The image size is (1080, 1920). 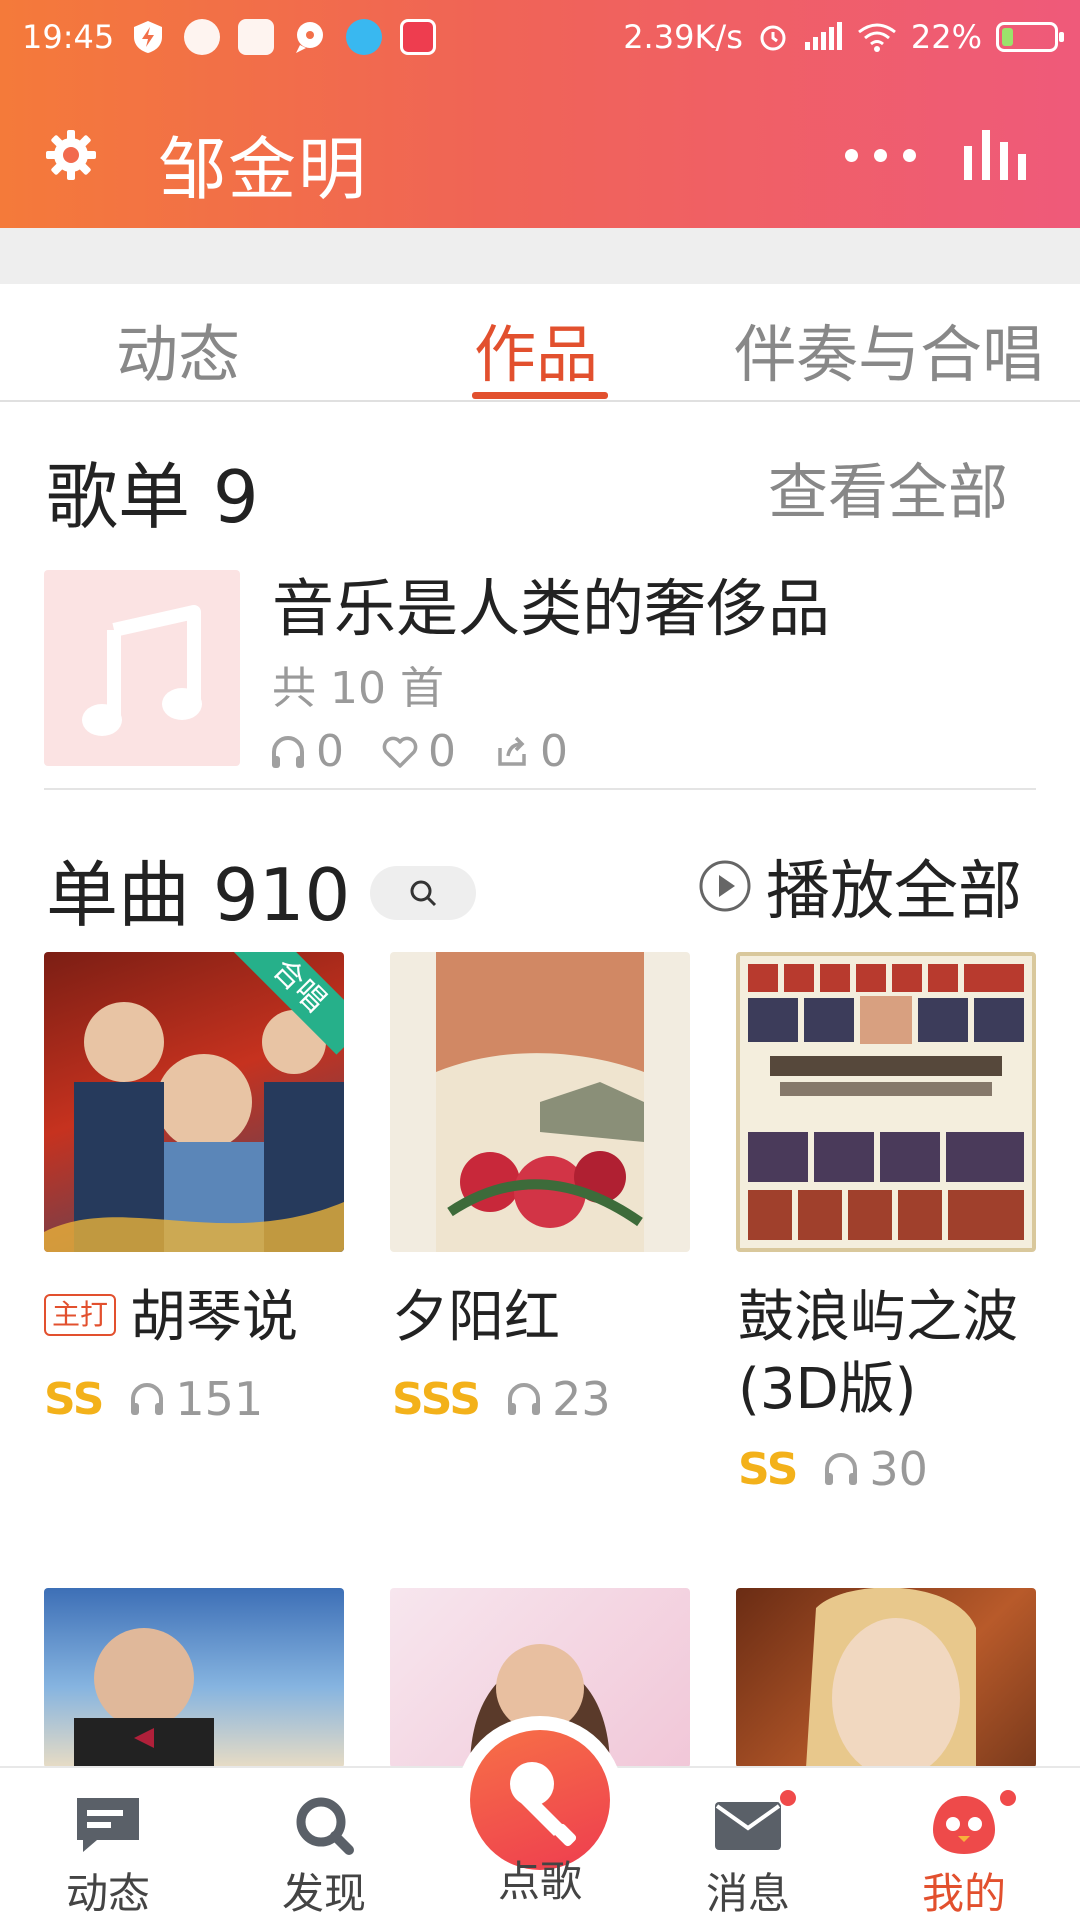 I want to click on song-title: 夕阳红, so click(x=476, y=1318).